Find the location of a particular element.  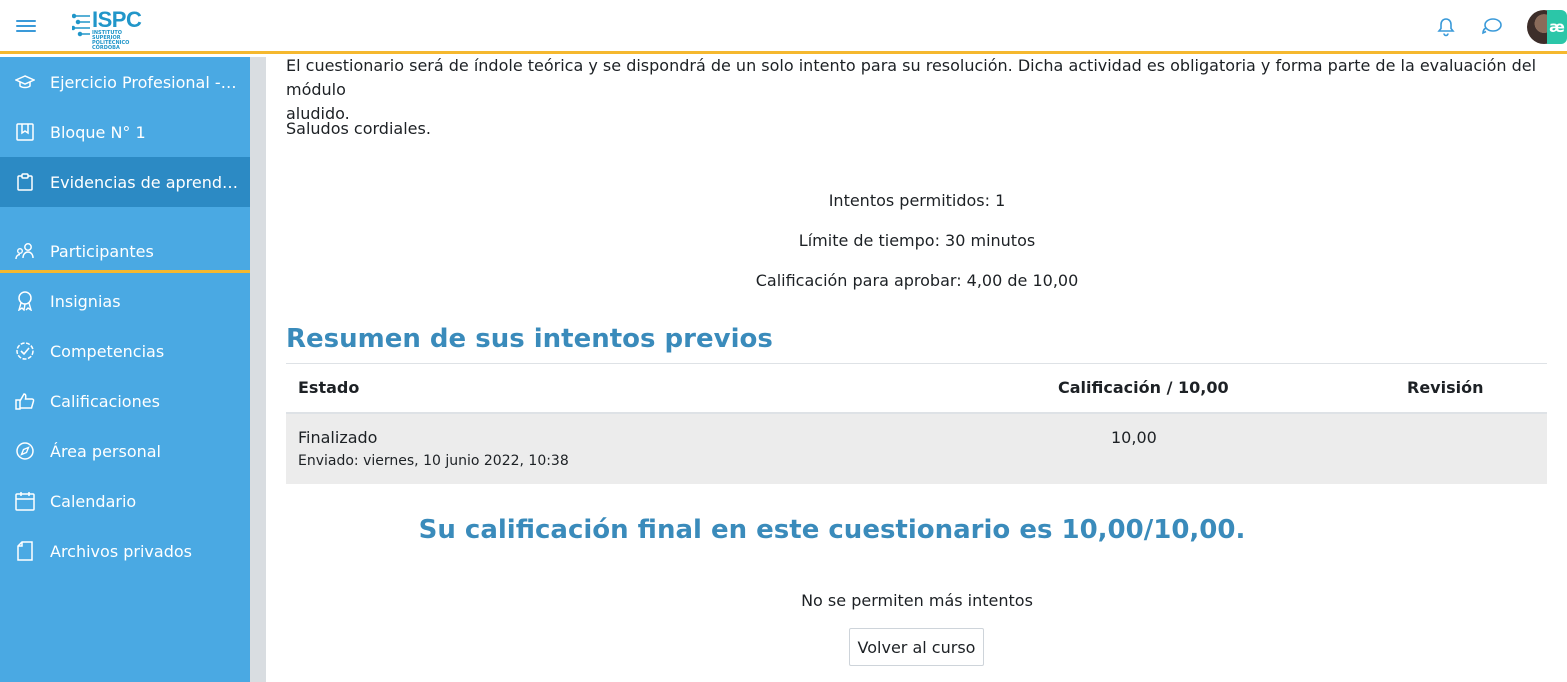

no-more-attempts: No se permiten más intentos is located at coordinates (917, 600).